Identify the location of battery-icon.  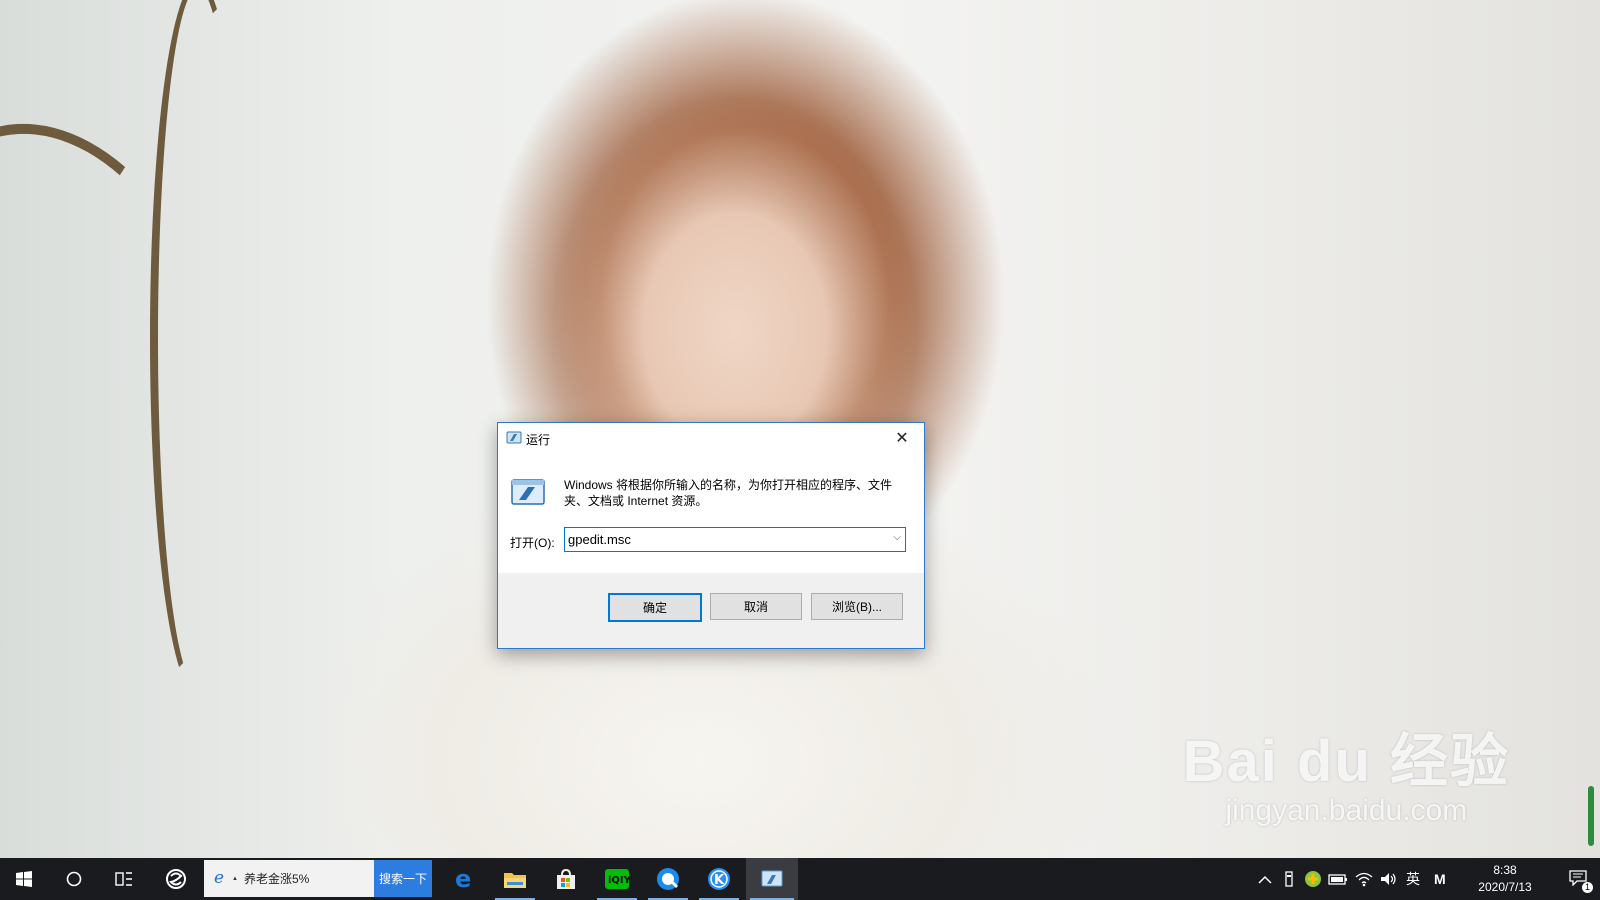
(1338, 879).